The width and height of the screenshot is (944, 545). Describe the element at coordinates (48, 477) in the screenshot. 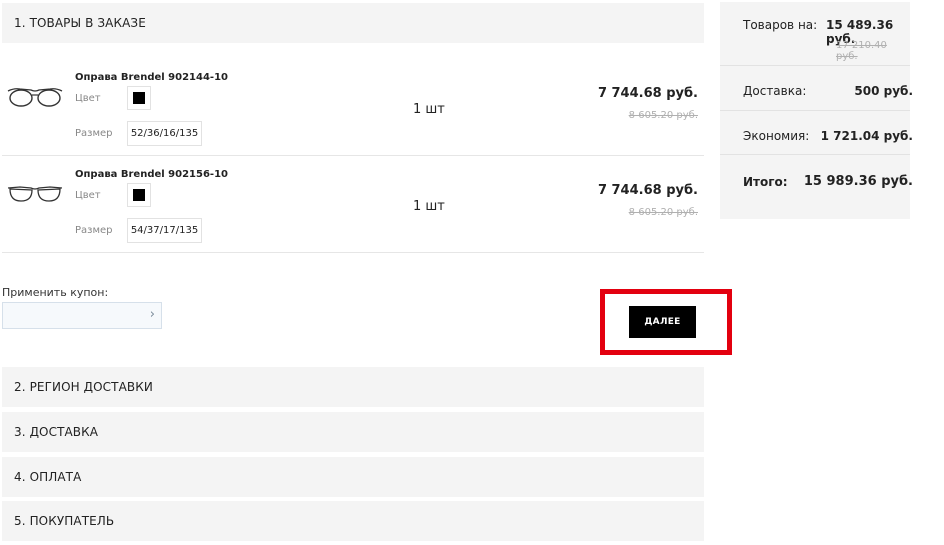

I see `section-payment-title: 4. ОПЛАТА` at that location.